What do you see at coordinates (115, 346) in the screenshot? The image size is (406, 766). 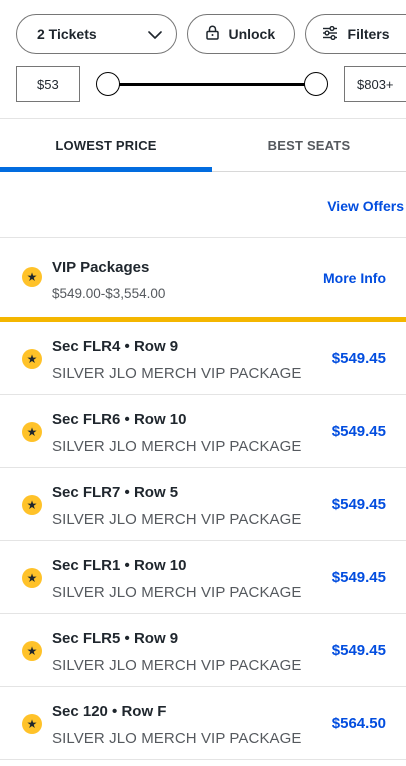 I see `listing-section-row: Sec FLR4 • Row 9` at bounding box center [115, 346].